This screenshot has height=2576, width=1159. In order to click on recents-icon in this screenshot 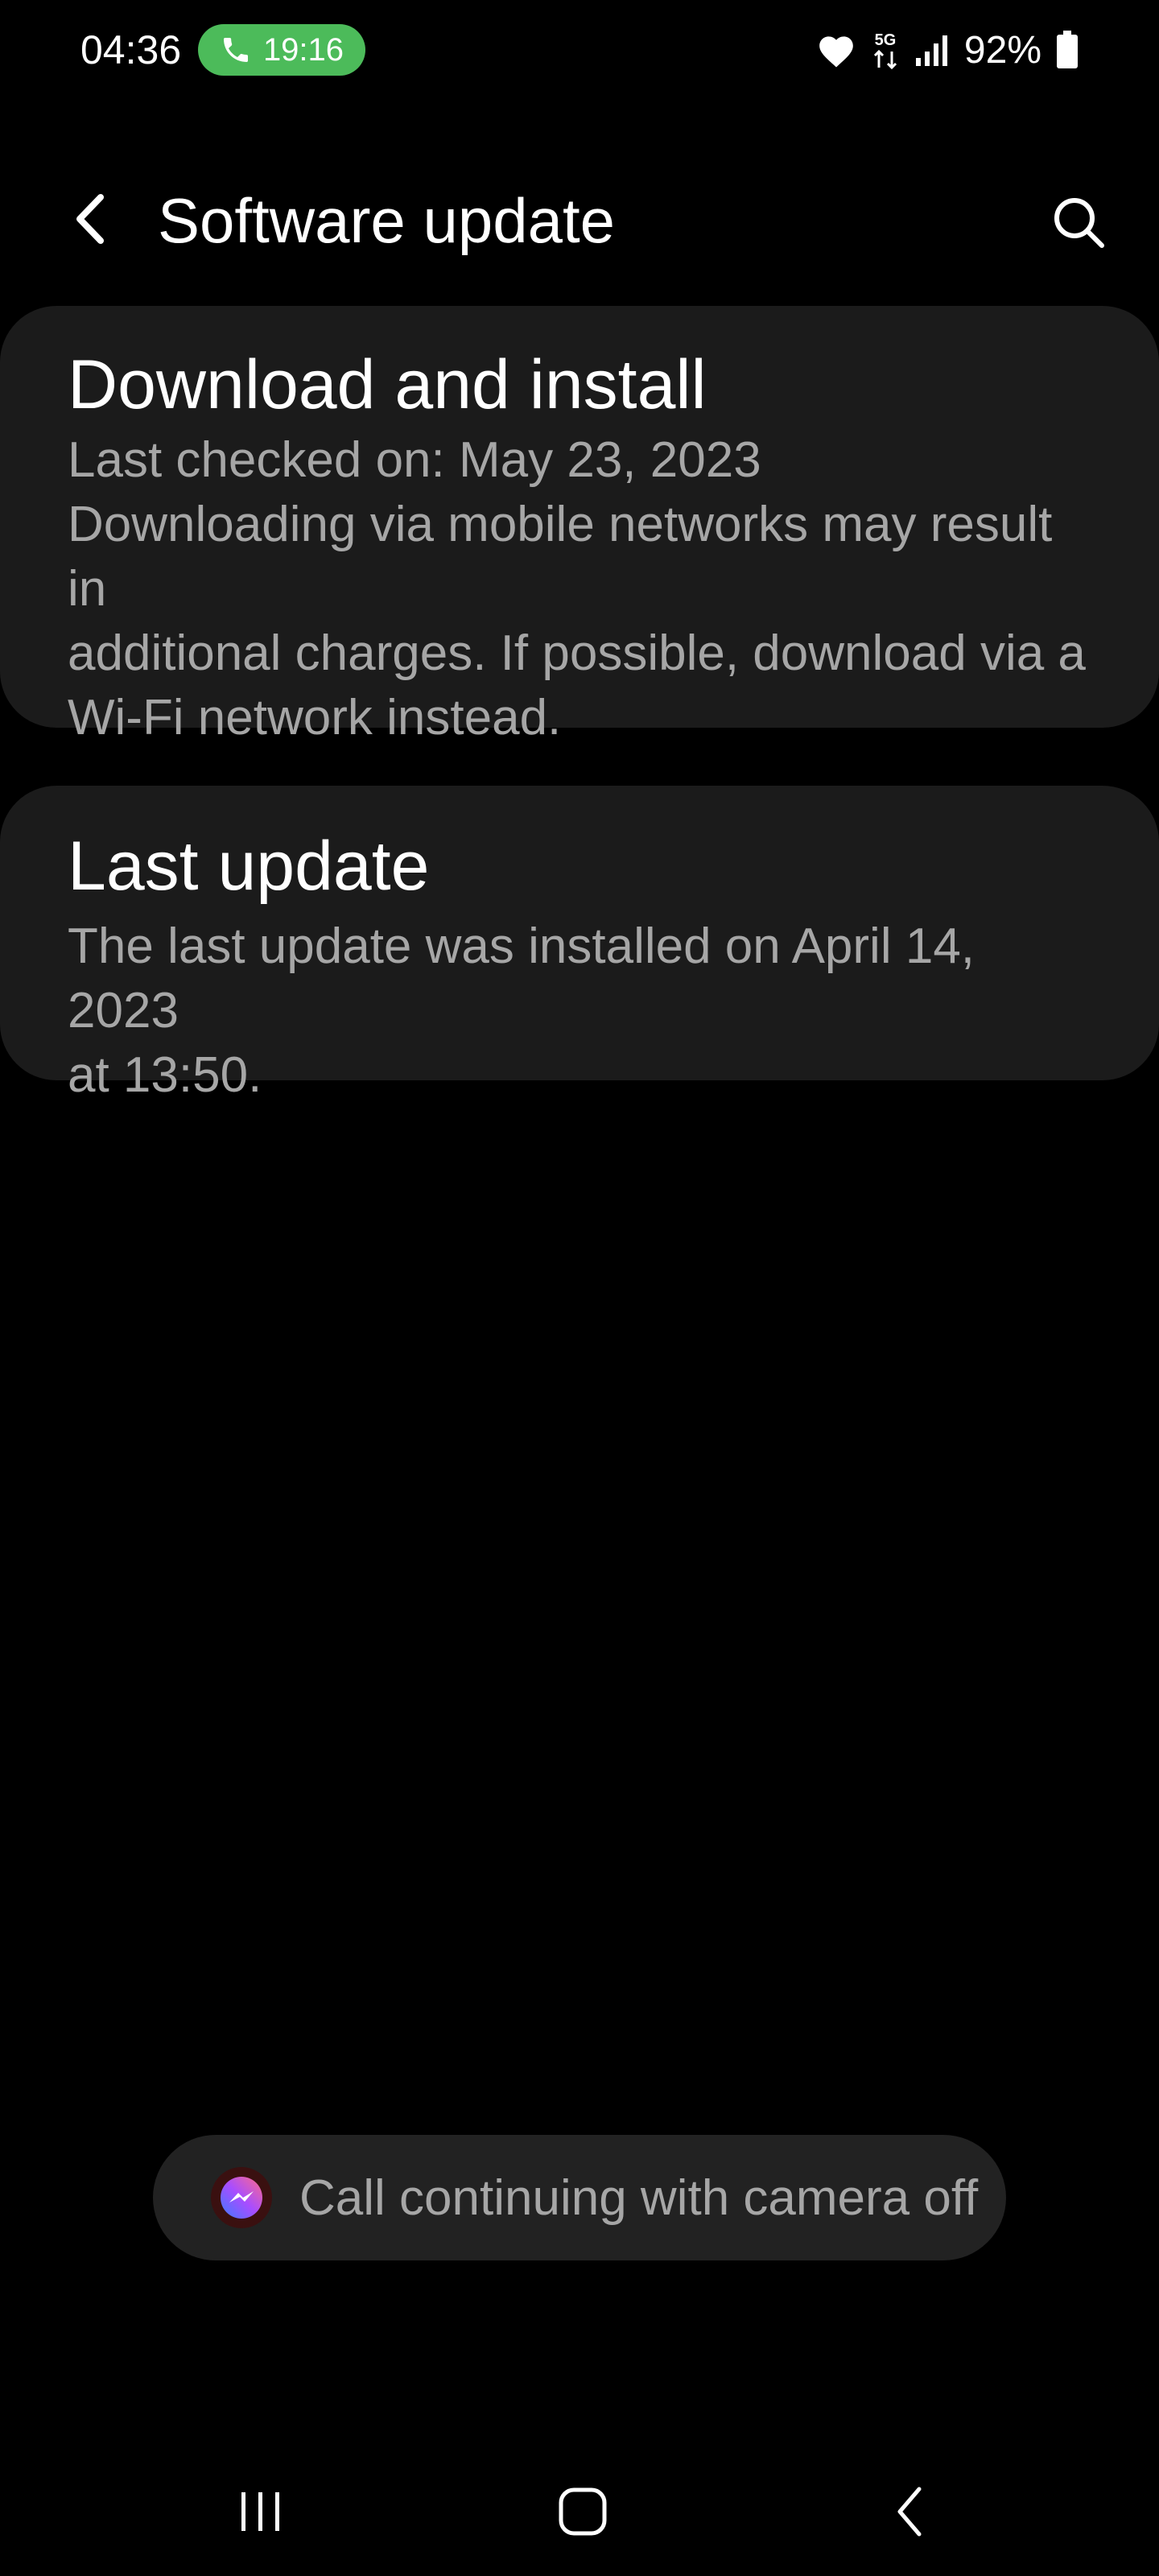, I will do `click(260, 2511)`.